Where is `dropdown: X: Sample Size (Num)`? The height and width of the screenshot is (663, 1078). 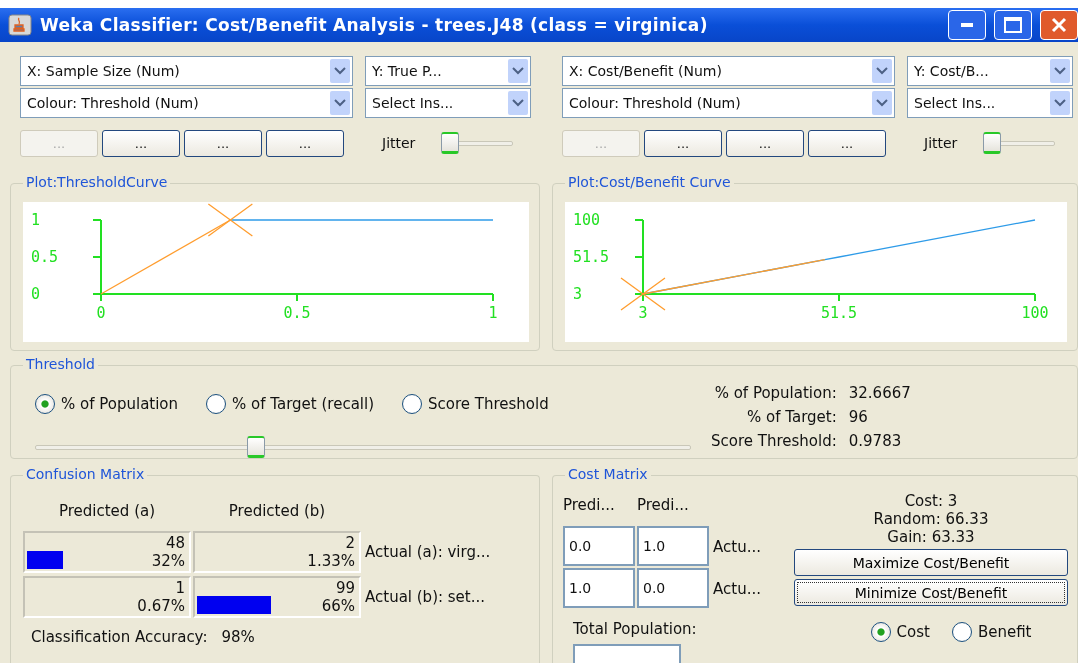 dropdown: X: Sample Size (Num) is located at coordinates (186, 71).